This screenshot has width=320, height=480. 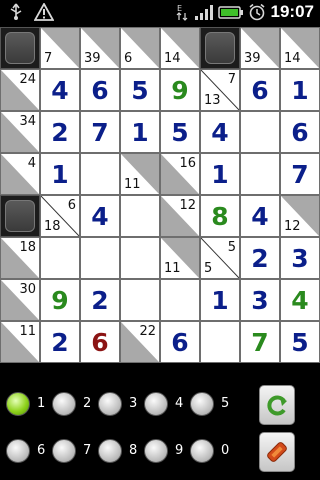 What do you see at coordinates (220, 216) in the screenshot?
I see `entry-cell: 8` at bounding box center [220, 216].